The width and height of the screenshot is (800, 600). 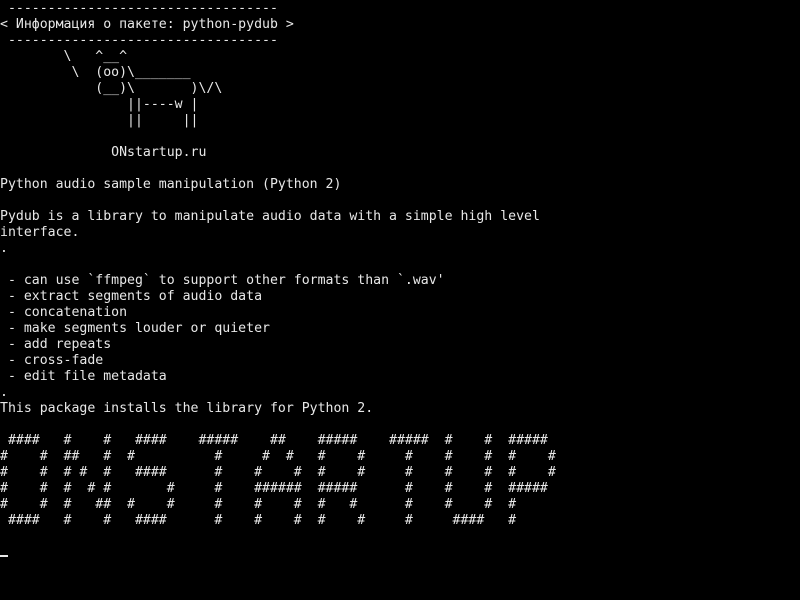 I want to click on cow-art-line: \ ^__^, so click(x=64, y=56).